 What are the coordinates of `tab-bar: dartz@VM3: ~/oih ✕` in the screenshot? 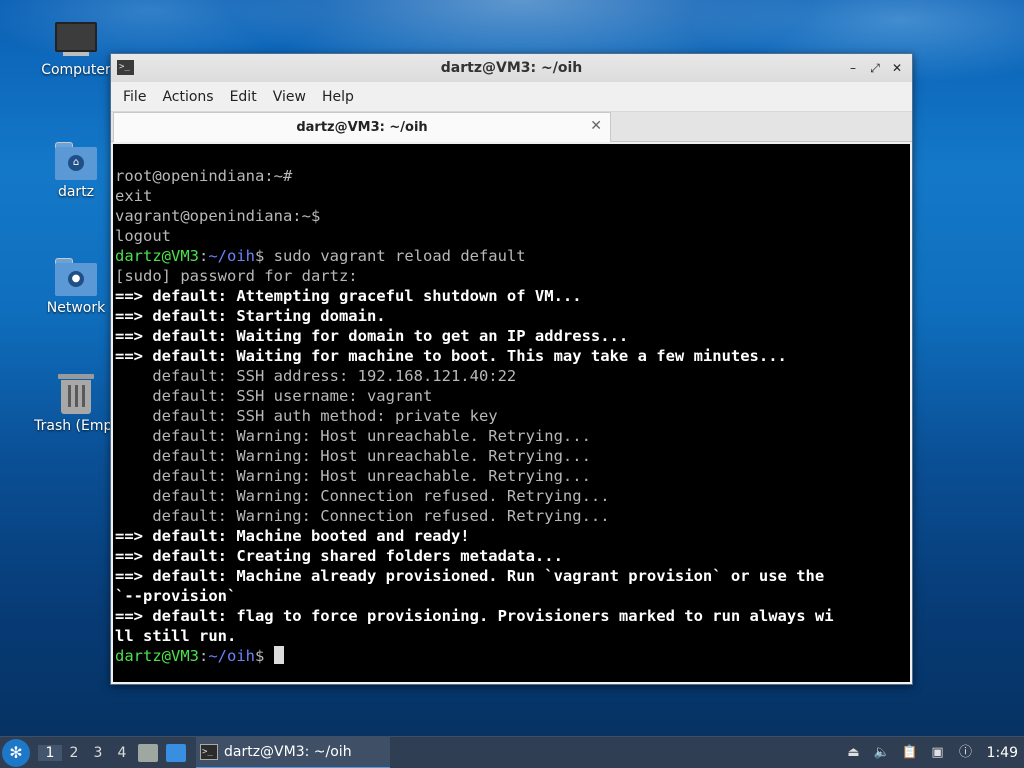 It's located at (511, 127).